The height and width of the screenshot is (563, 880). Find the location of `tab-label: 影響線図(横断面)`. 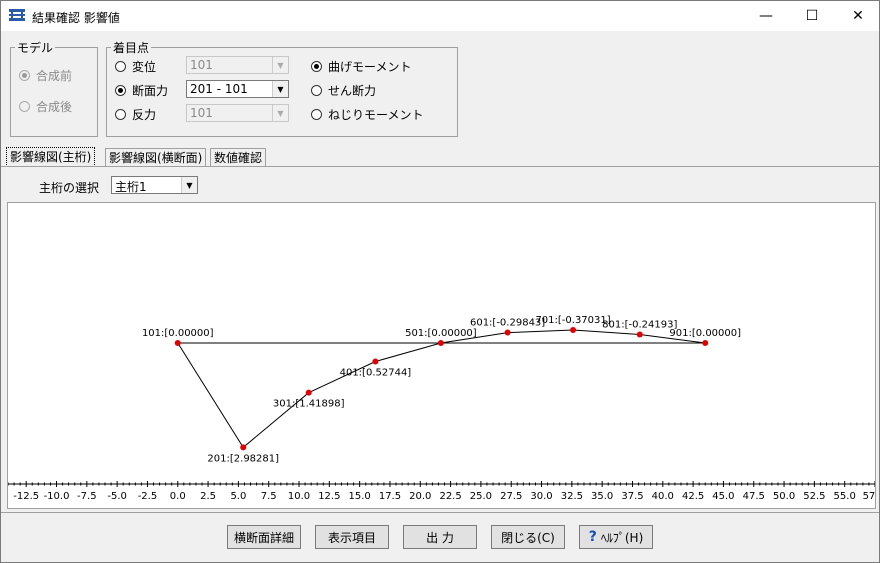

tab-label: 影響線図(横断面) is located at coordinates (156, 158).